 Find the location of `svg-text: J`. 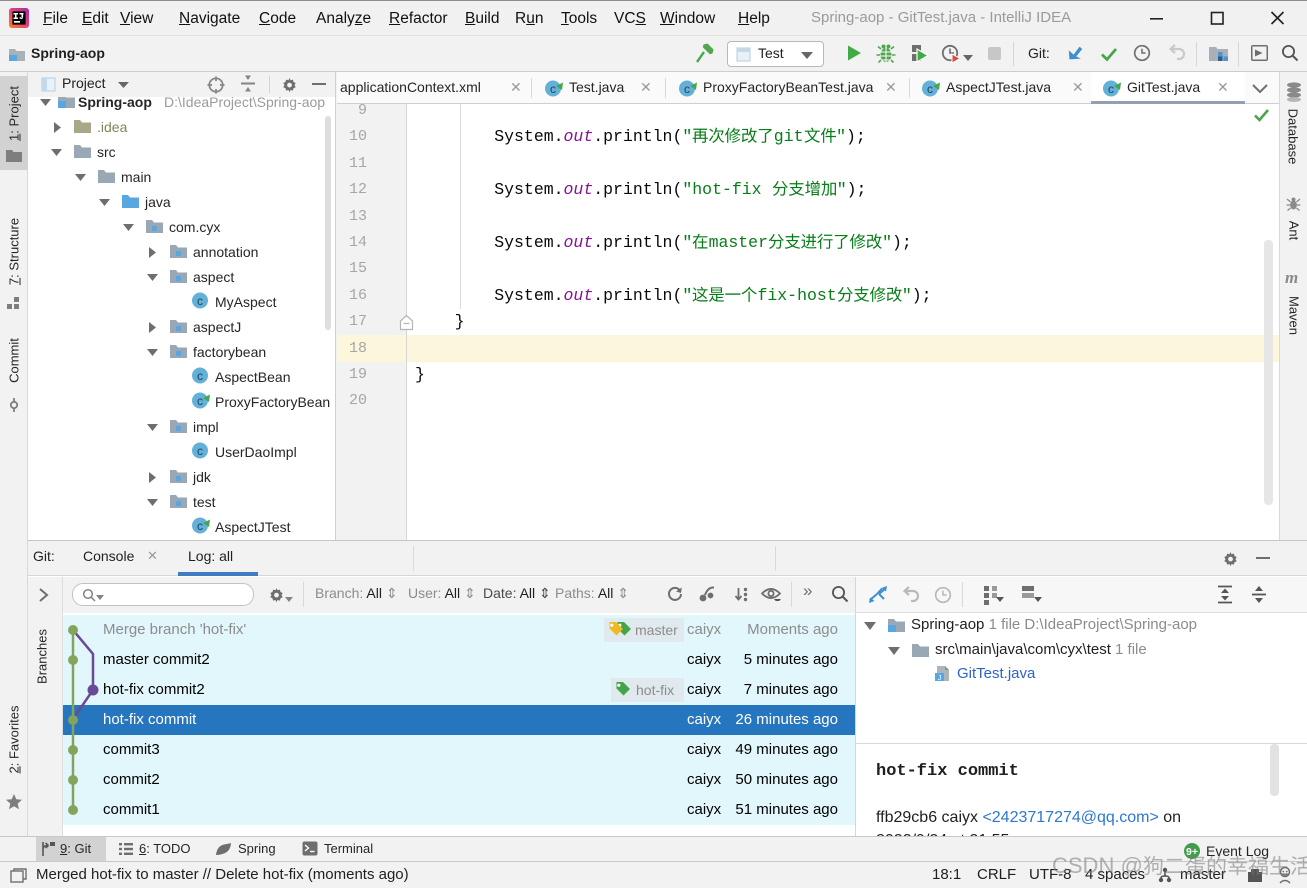

svg-text: J is located at coordinates (940, 678).